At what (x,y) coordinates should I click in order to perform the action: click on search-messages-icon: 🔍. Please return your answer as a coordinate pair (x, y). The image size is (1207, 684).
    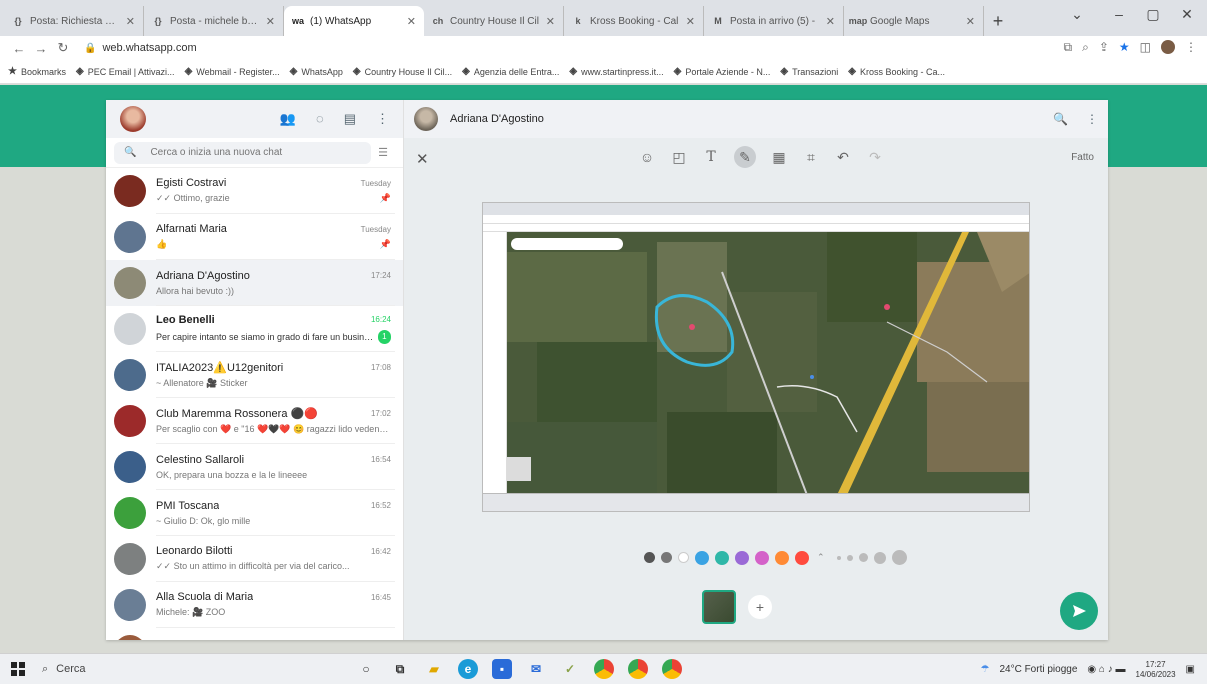
    Looking at the image, I should click on (1060, 119).